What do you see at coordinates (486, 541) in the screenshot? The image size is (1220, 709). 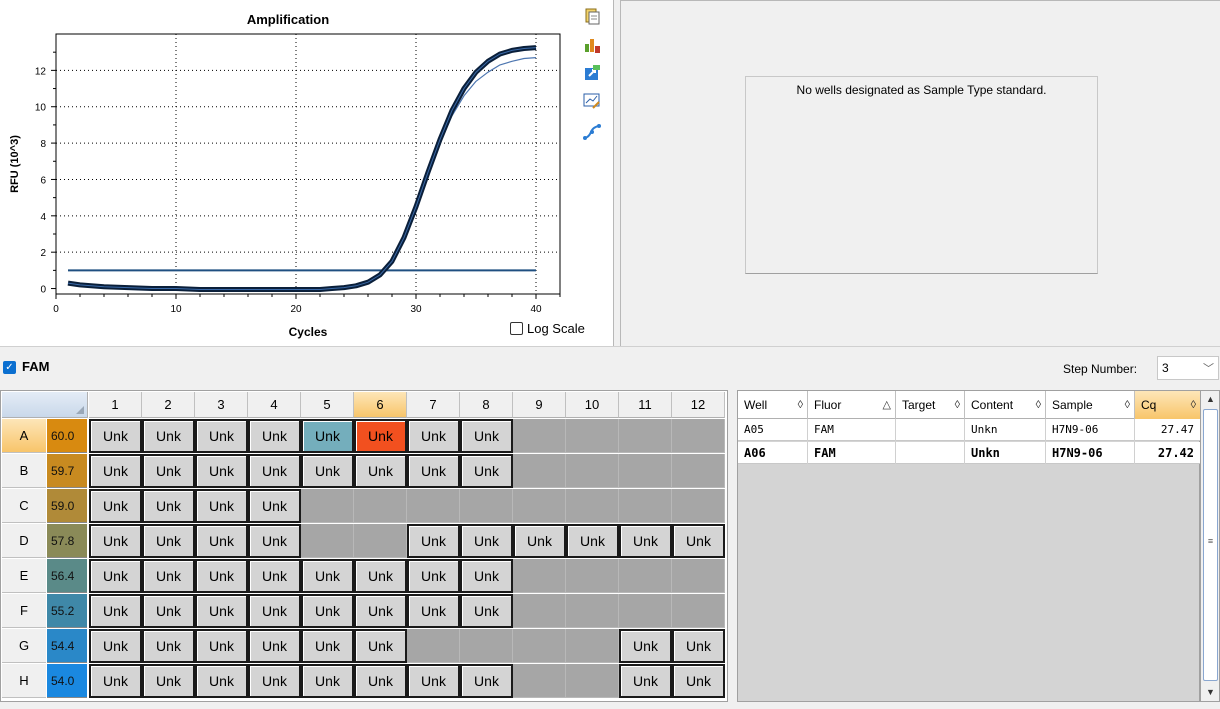 I see `well-D8: Unk` at bounding box center [486, 541].